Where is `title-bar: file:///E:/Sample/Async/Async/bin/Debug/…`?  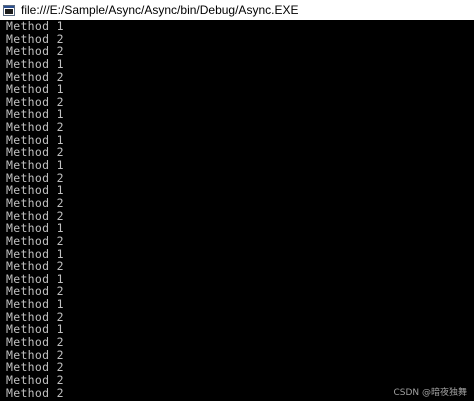 title-bar: file:///E:/Sample/Async/Async/bin/Debug/… is located at coordinates (237, 10).